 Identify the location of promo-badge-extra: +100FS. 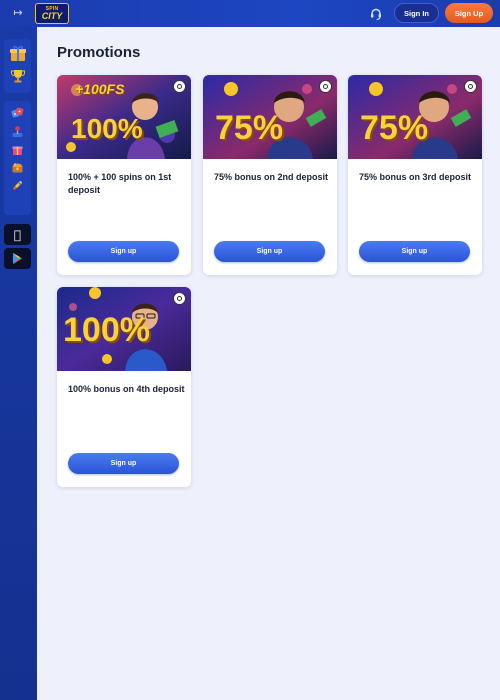
(100, 89).